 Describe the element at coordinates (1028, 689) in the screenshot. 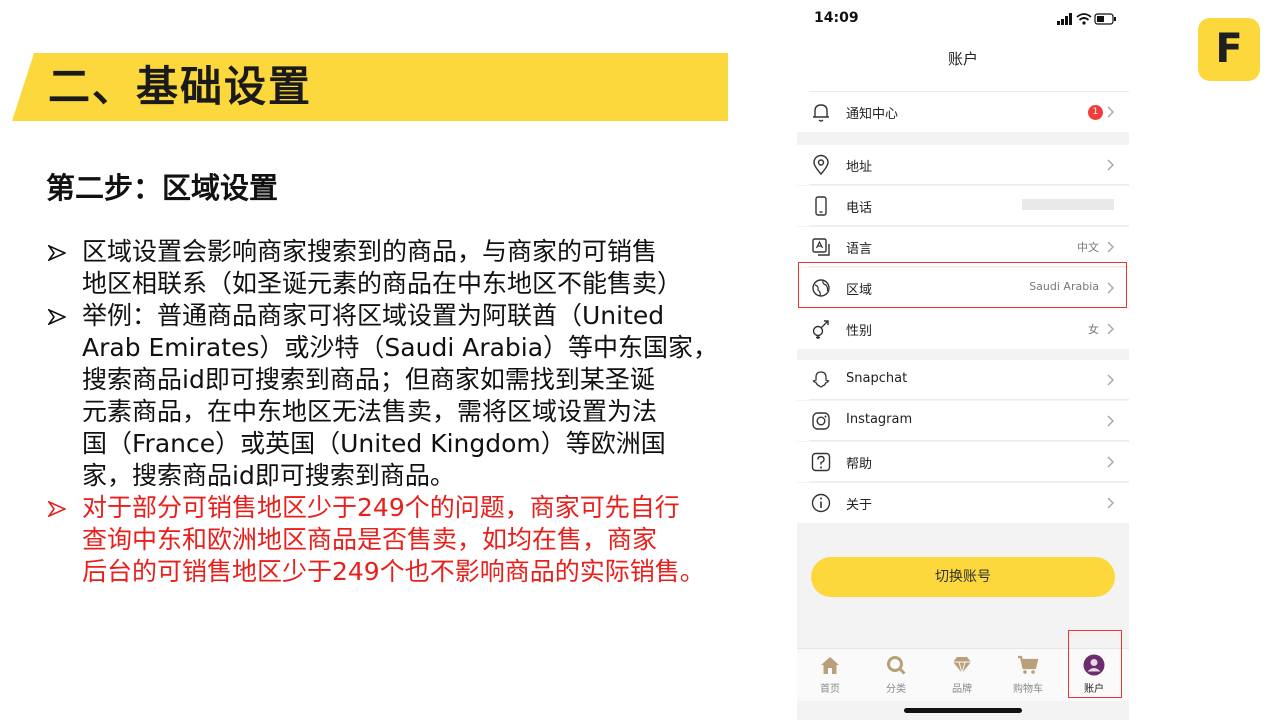

I see `tab-label: 购物车` at that location.